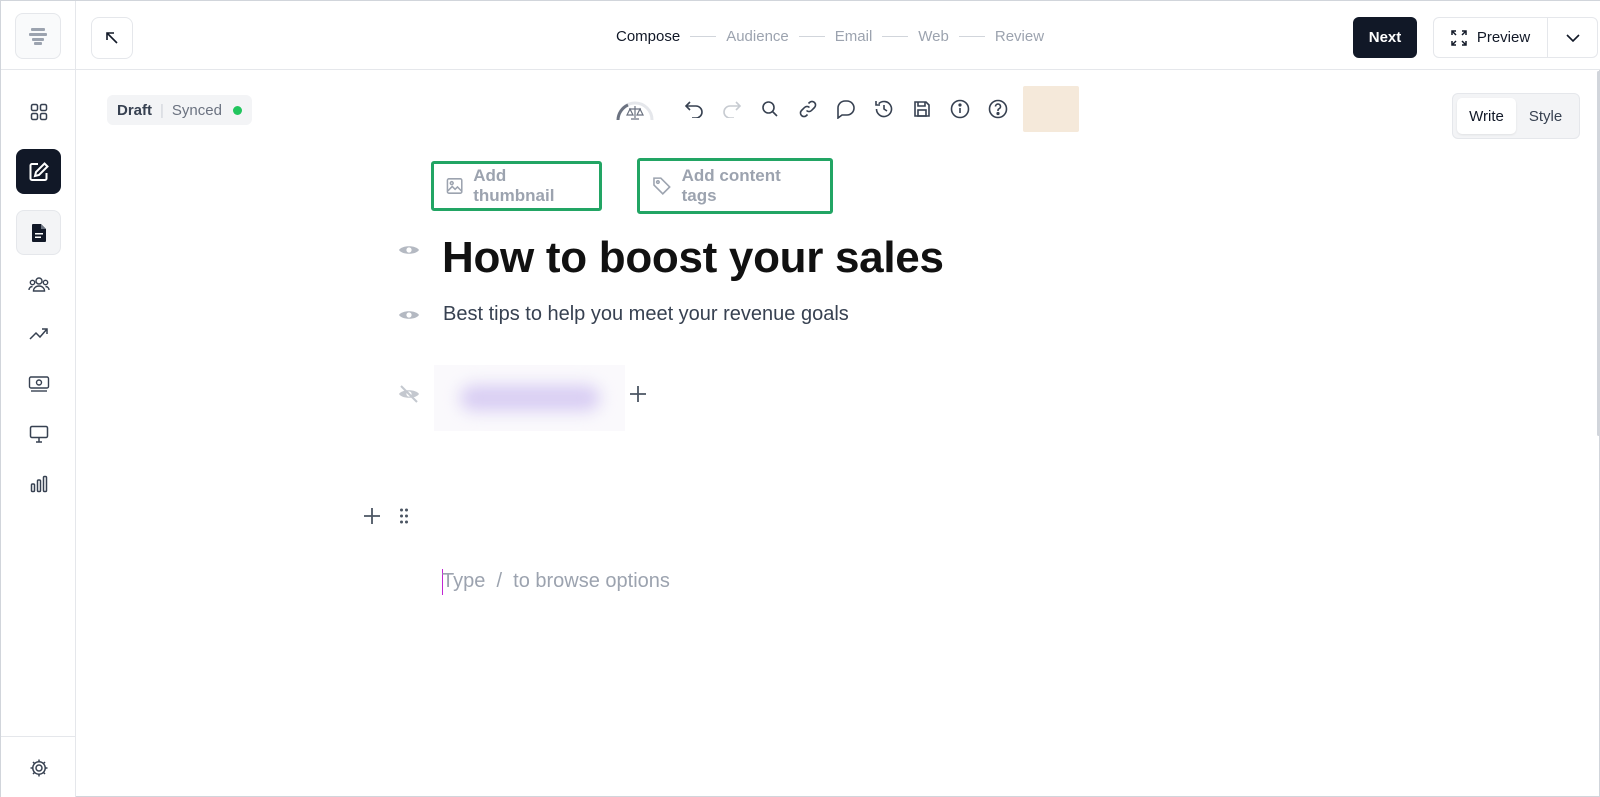 The height and width of the screenshot is (797, 1600). What do you see at coordinates (693, 258) in the screenshot?
I see `post-title: How to boost your sales` at bounding box center [693, 258].